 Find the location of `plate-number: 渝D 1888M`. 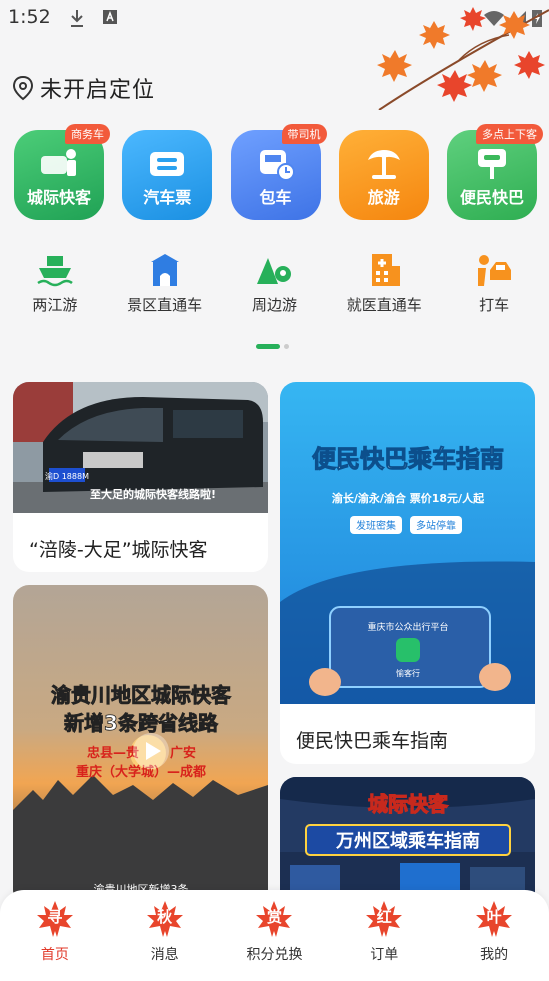

plate-number: 渝D 1888M is located at coordinates (67, 476).